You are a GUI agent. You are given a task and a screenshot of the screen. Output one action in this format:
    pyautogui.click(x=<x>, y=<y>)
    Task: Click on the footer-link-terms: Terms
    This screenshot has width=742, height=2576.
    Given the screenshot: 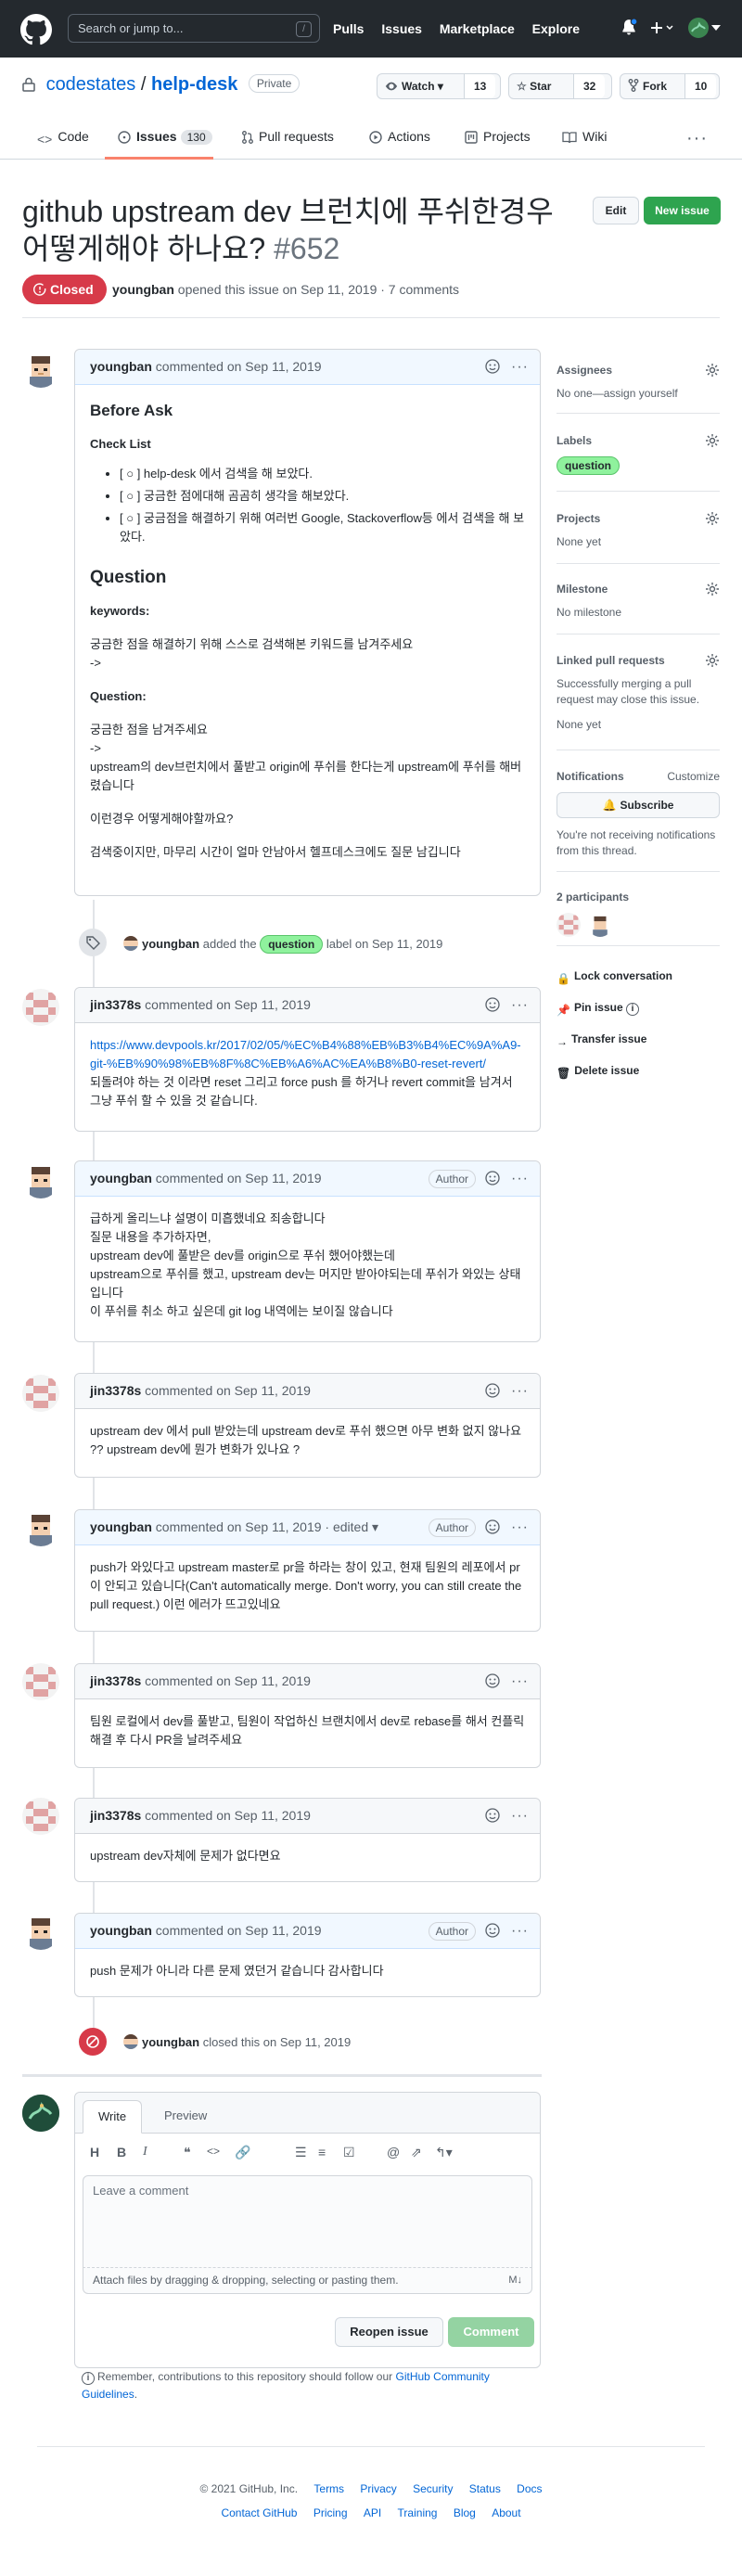 What is the action you would take?
    pyautogui.click(x=328, y=2488)
    